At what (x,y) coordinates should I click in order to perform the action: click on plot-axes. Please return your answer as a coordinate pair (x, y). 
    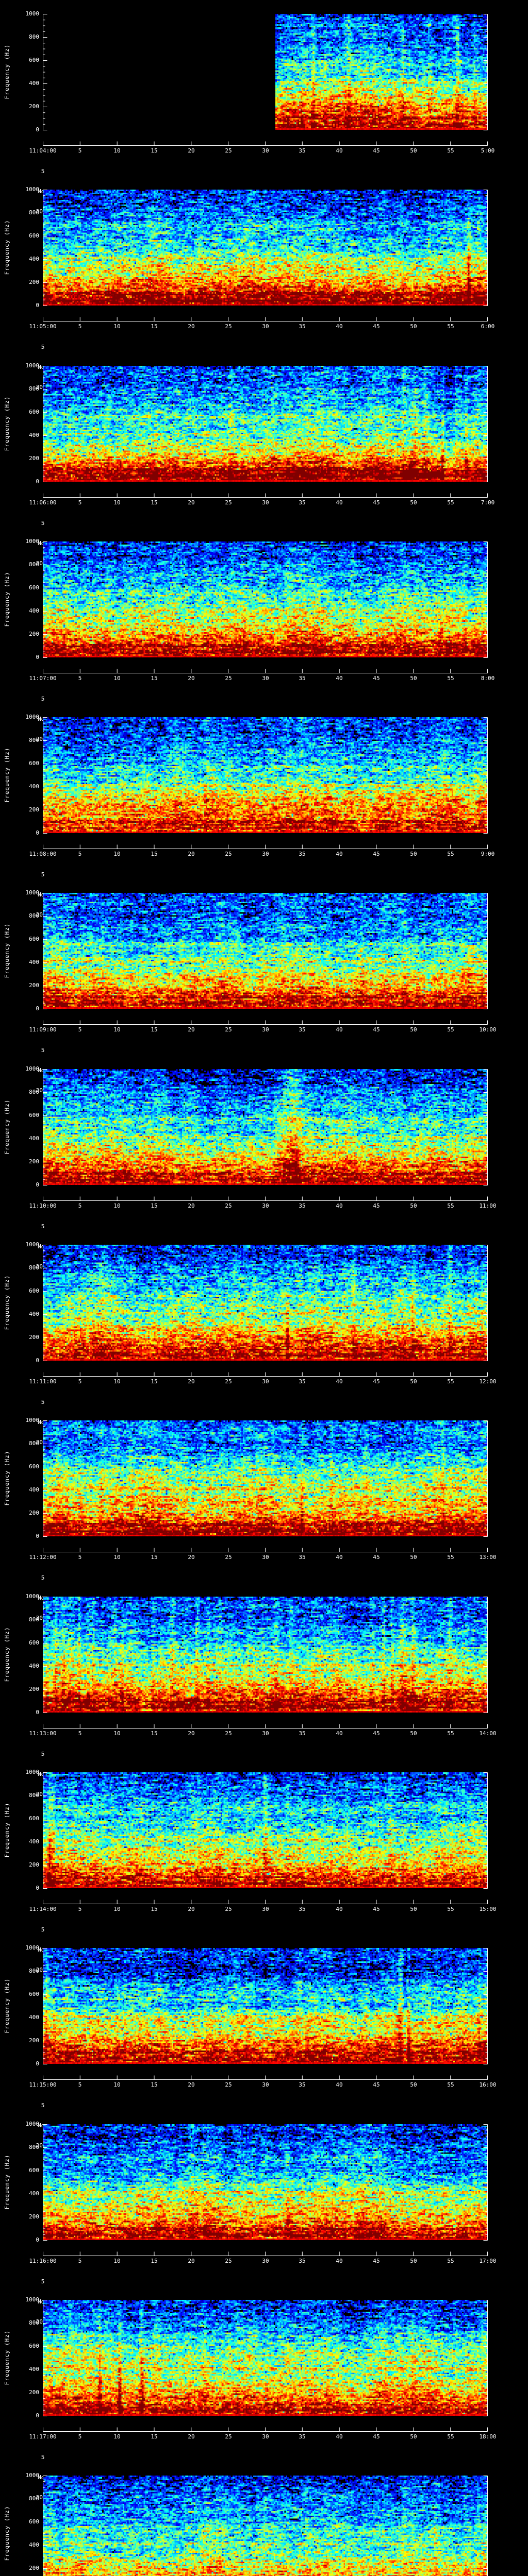
    Looking at the image, I should click on (264, 2519).